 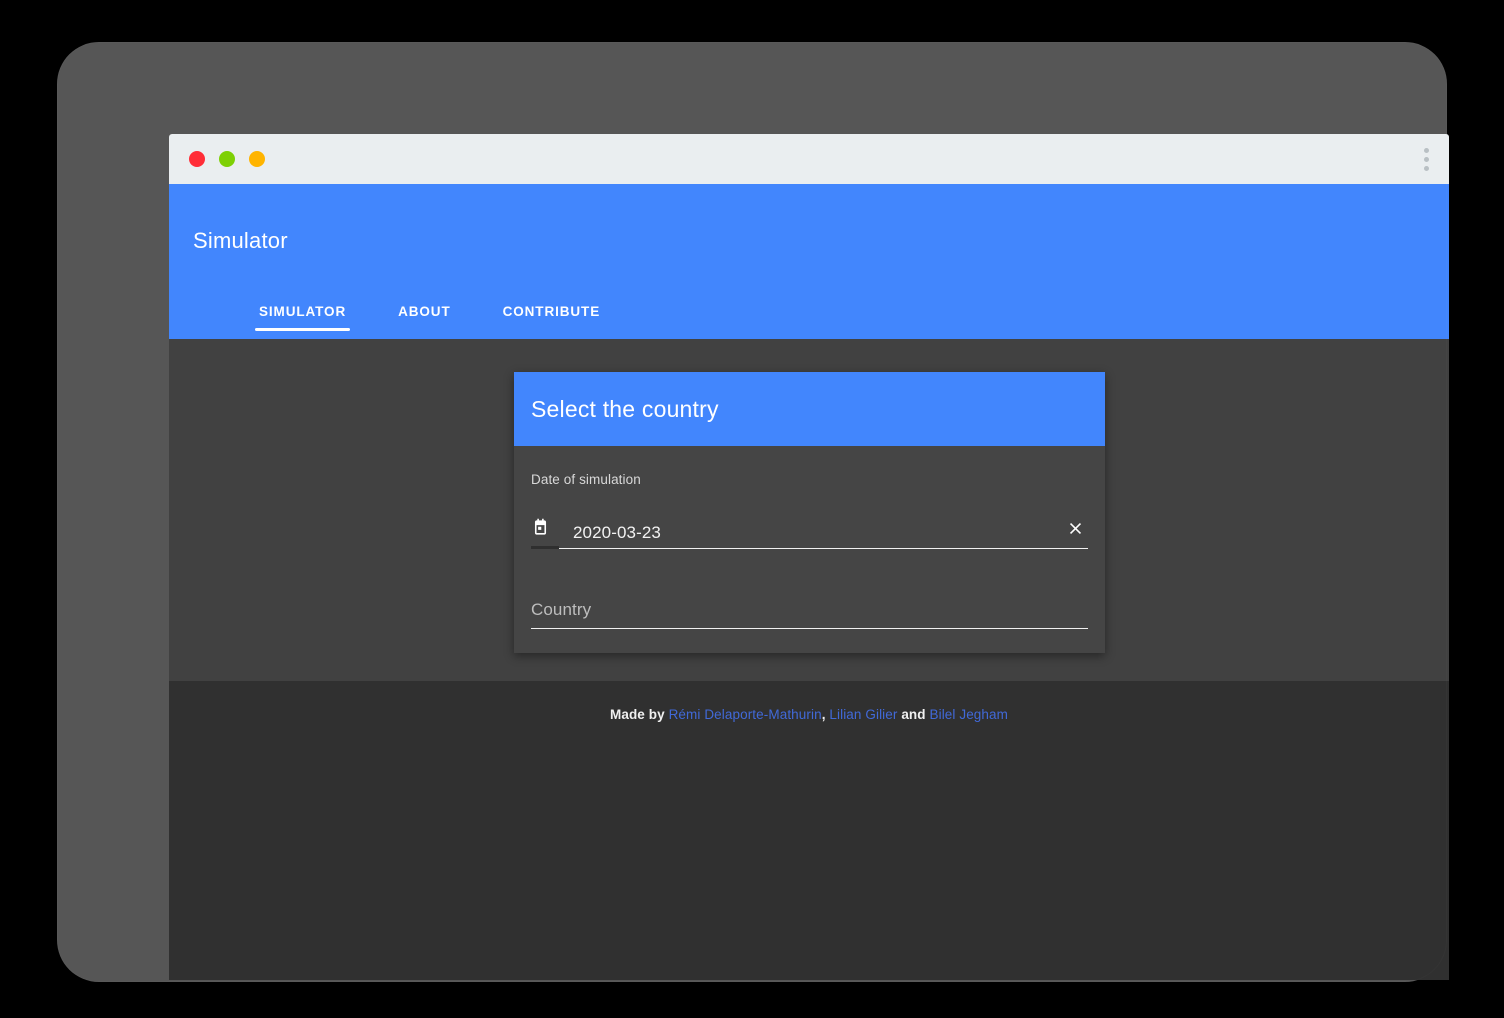 What do you see at coordinates (809, 409) in the screenshot?
I see `card-header: Select the country` at bounding box center [809, 409].